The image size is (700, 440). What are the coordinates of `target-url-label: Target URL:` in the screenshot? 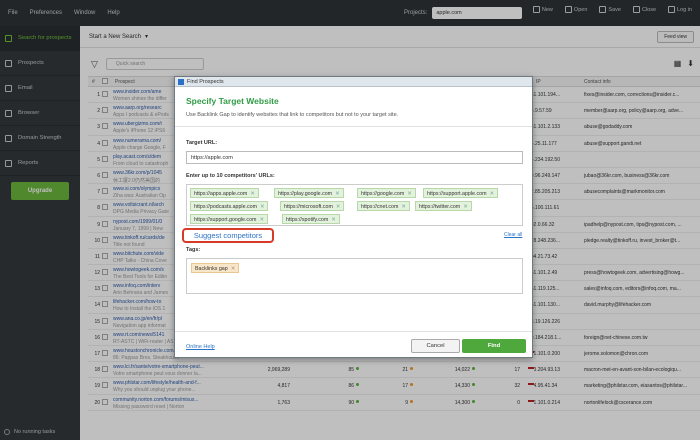 It's located at (202, 143).